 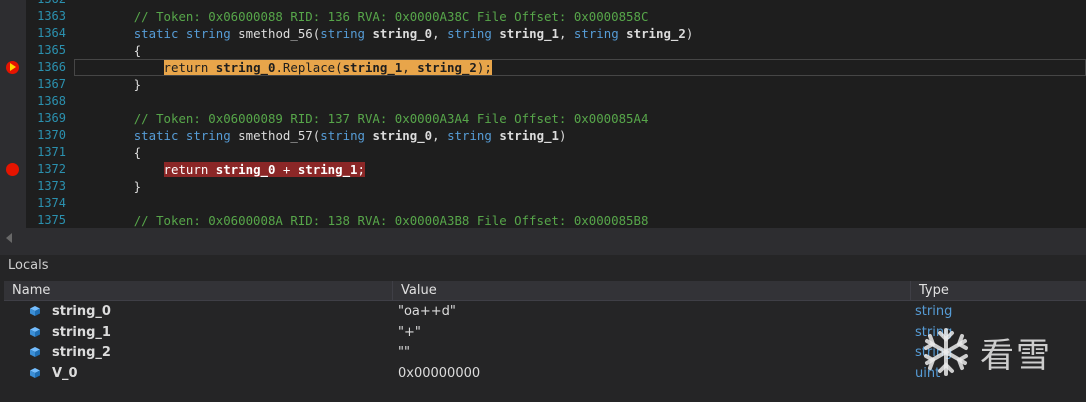 I want to click on code-line: 1372 return string_0 + string_1;, so click(x=543, y=169).